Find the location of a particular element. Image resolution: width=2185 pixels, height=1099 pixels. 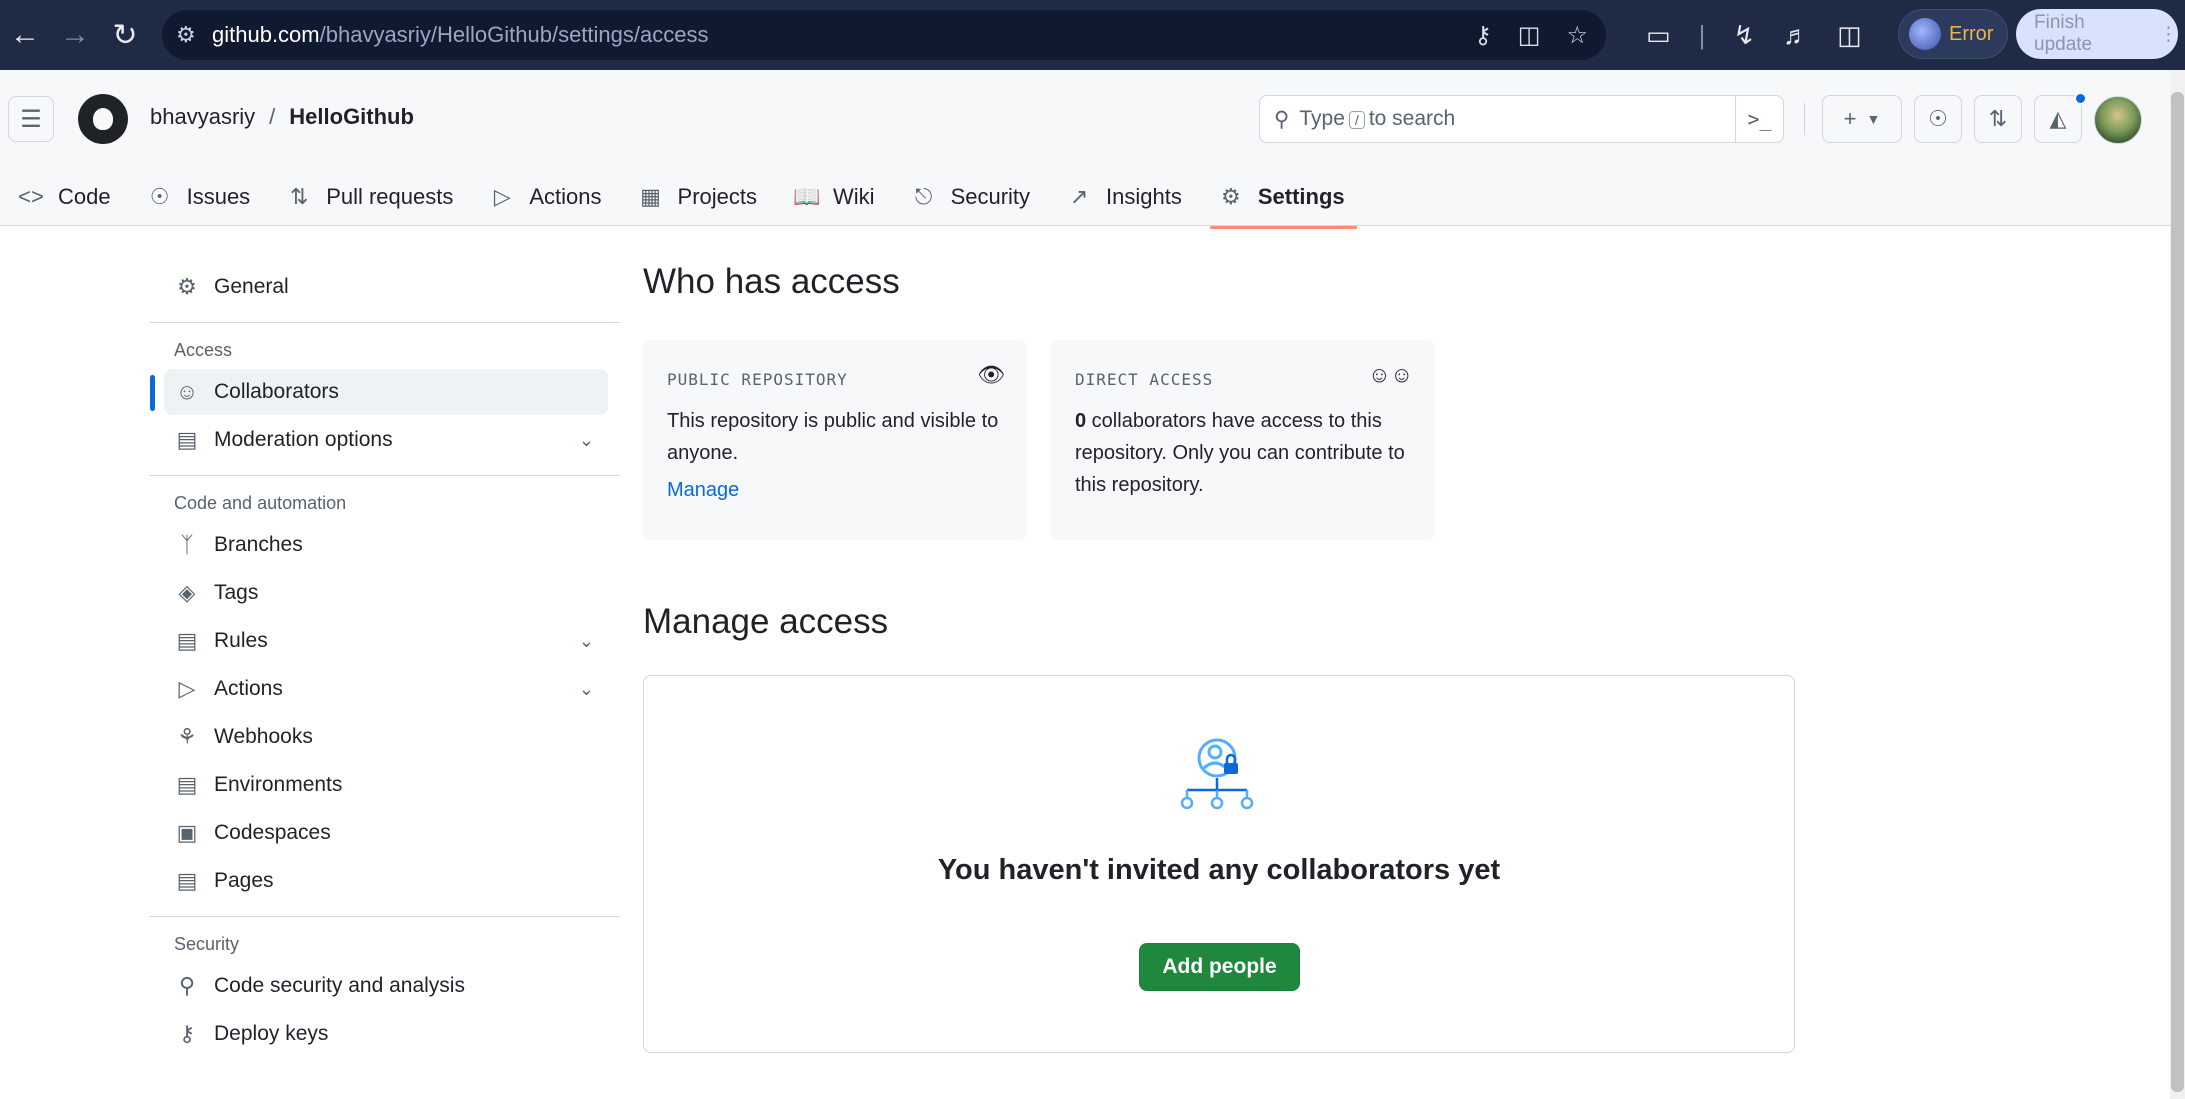

search-input: ⚲ Type / to search >_ is located at coordinates (1521, 119).